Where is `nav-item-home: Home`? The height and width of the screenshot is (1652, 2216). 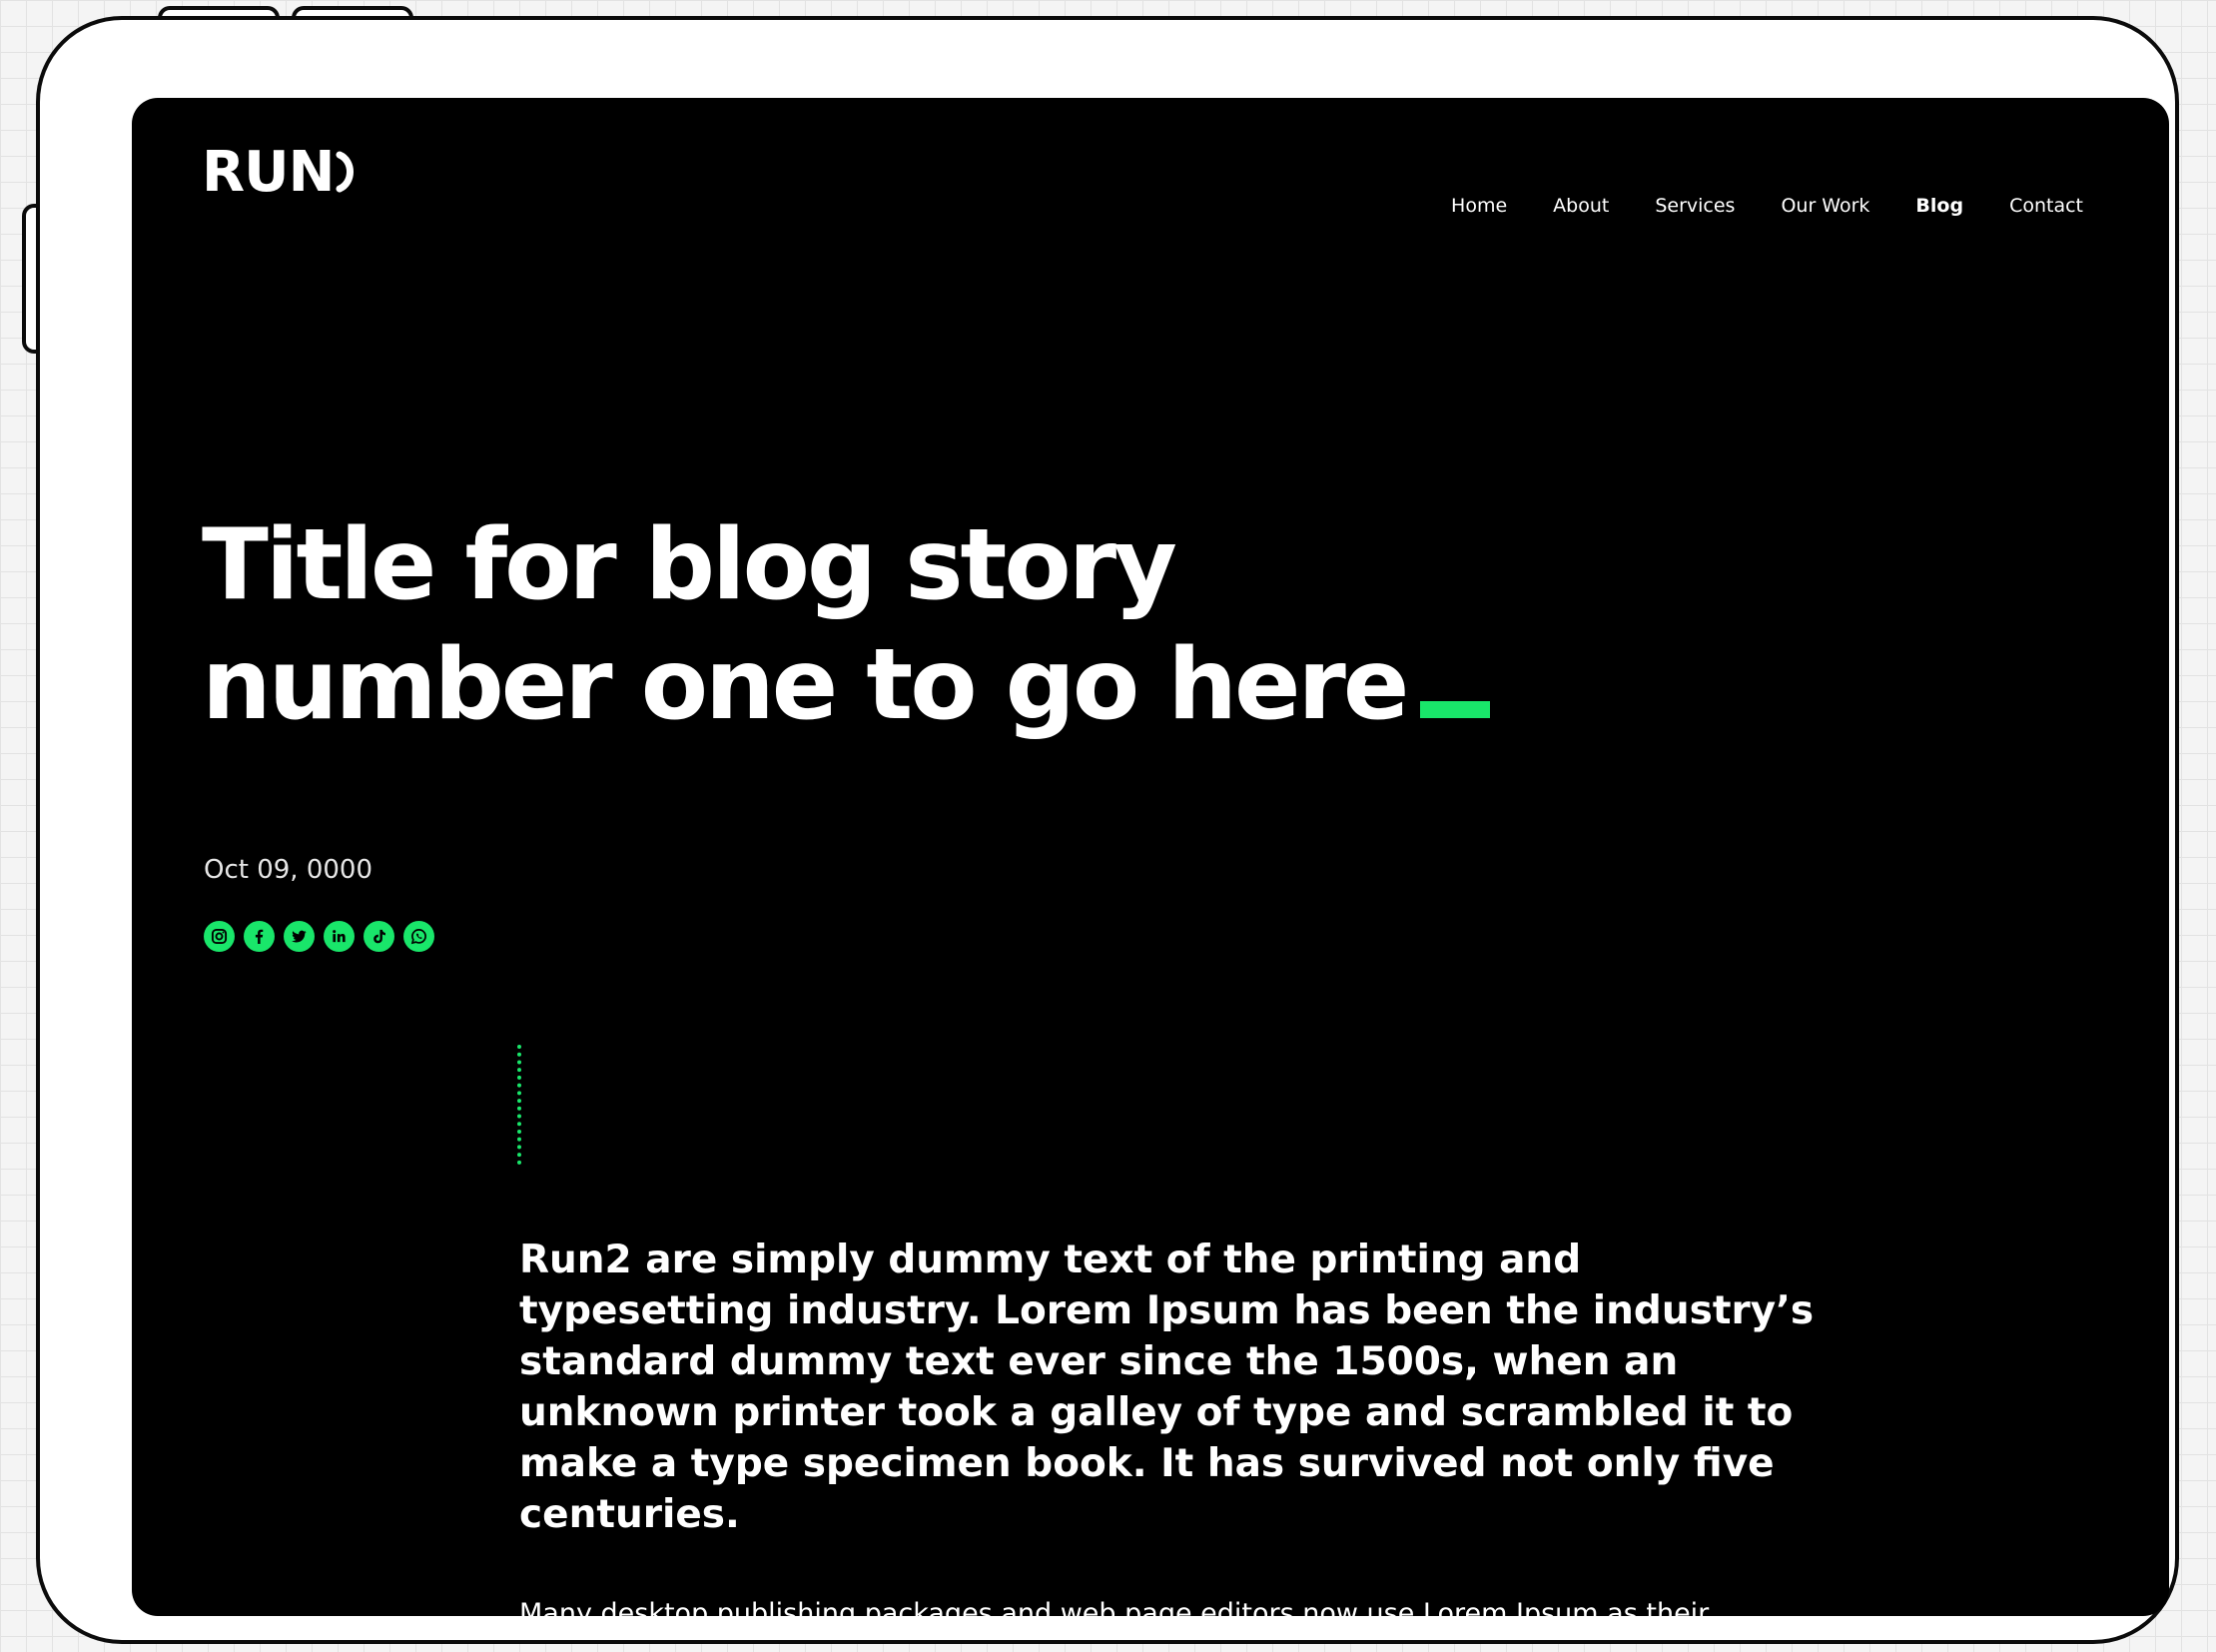 nav-item-home: Home is located at coordinates (1479, 206).